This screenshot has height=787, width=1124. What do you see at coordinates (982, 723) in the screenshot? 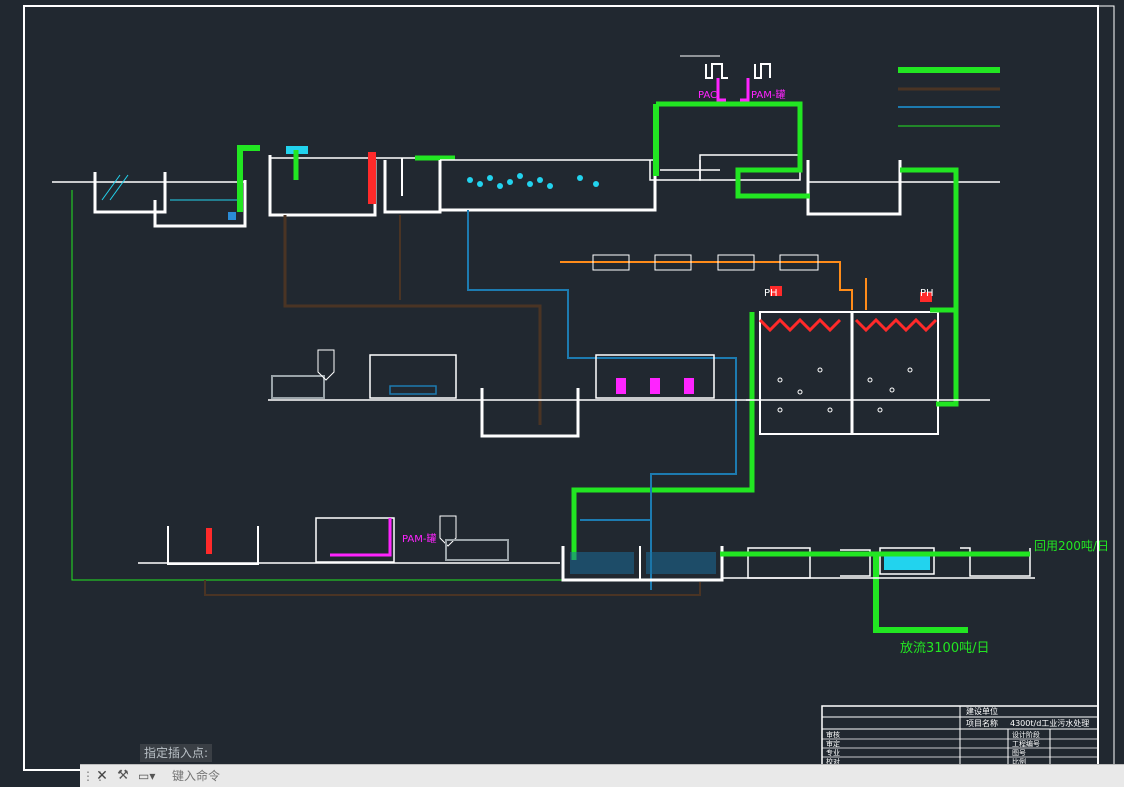
I see `title-row2-label: 项目名称` at bounding box center [982, 723].